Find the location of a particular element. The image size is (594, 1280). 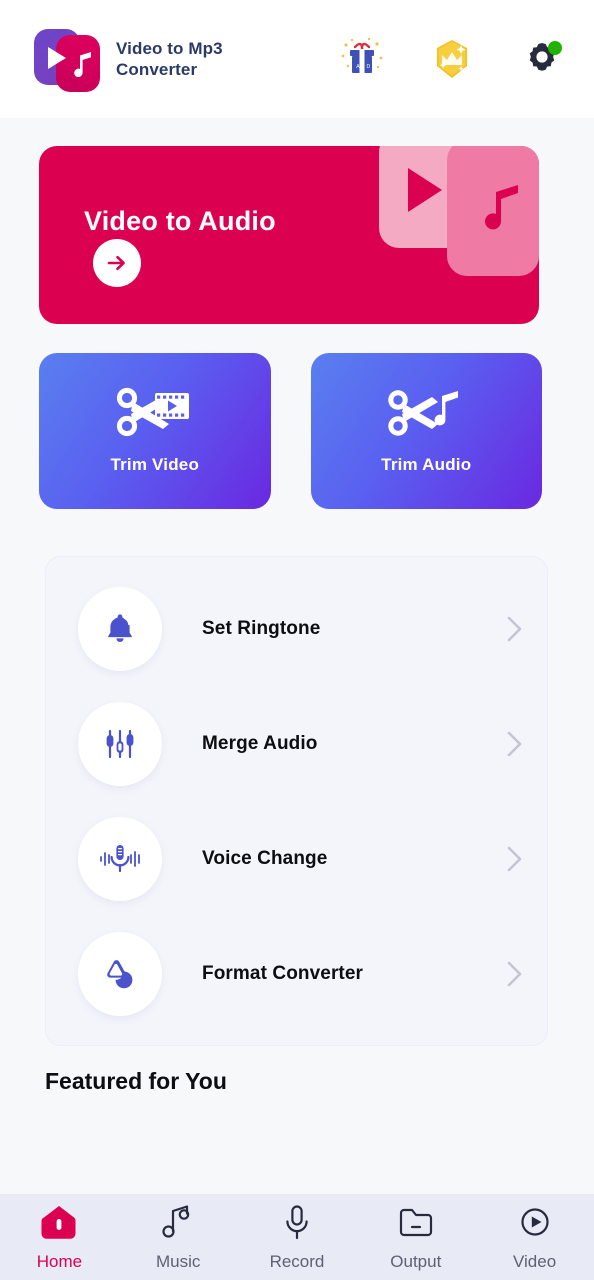

trim-audio-card: Trim Audio is located at coordinates (426, 431).